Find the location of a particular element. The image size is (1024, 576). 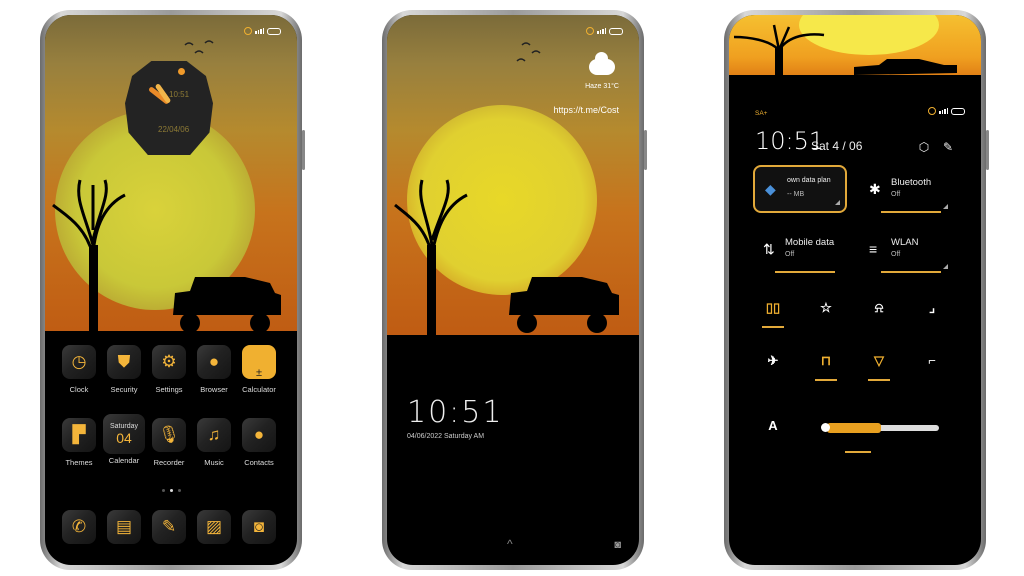

app-music: ♫ Music is located at coordinates (214, 442).